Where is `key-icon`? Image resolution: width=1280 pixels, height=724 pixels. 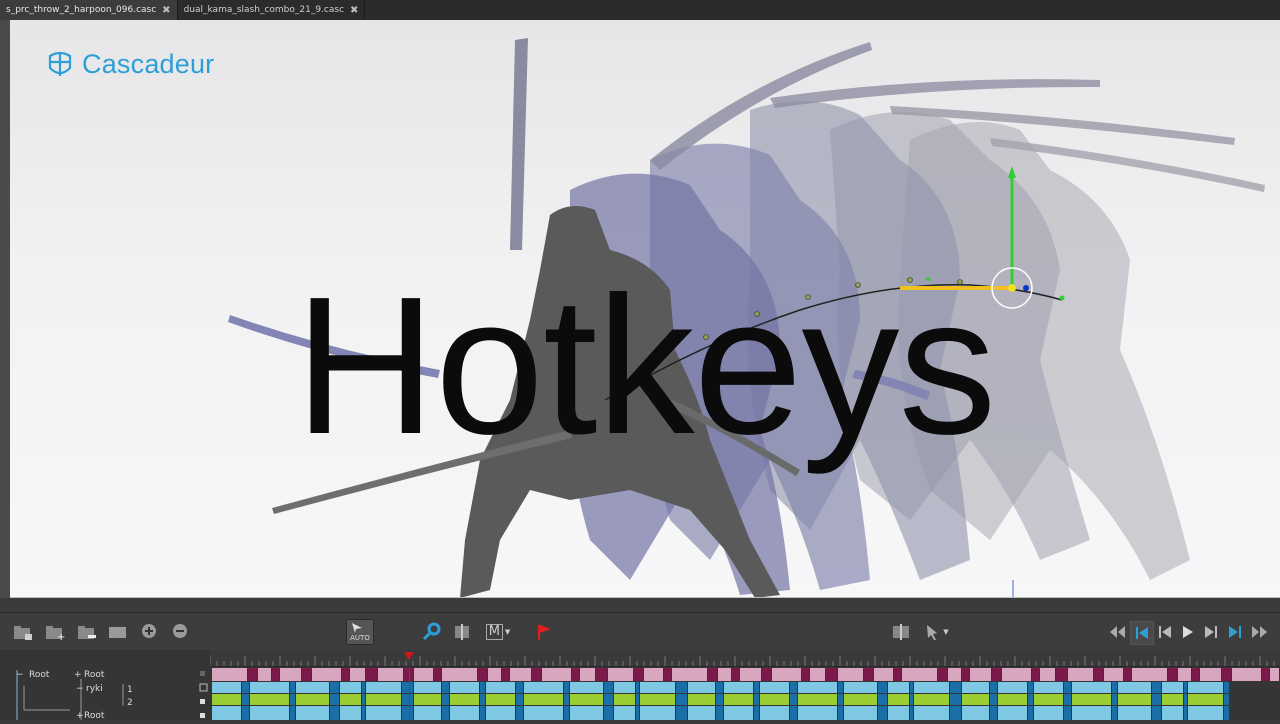 key-icon is located at coordinates (431, 632).